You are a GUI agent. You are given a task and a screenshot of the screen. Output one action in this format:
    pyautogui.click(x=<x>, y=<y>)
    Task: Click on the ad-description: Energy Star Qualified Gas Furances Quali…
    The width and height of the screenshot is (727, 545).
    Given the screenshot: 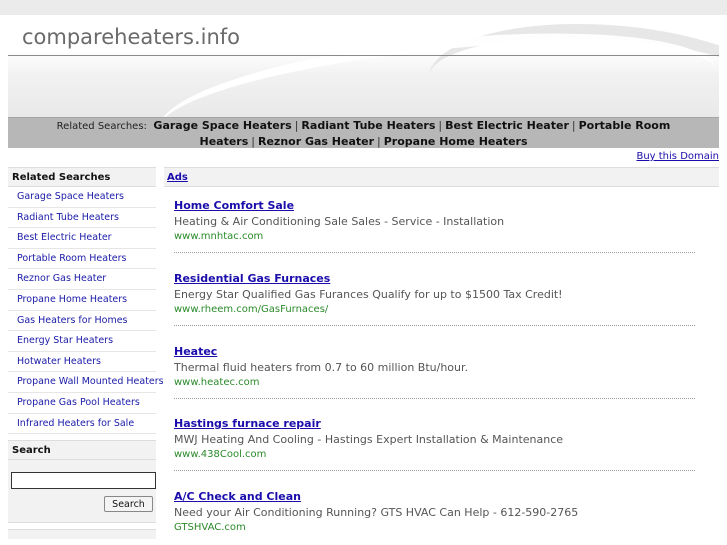 What is the action you would take?
    pyautogui.click(x=368, y=294)
    